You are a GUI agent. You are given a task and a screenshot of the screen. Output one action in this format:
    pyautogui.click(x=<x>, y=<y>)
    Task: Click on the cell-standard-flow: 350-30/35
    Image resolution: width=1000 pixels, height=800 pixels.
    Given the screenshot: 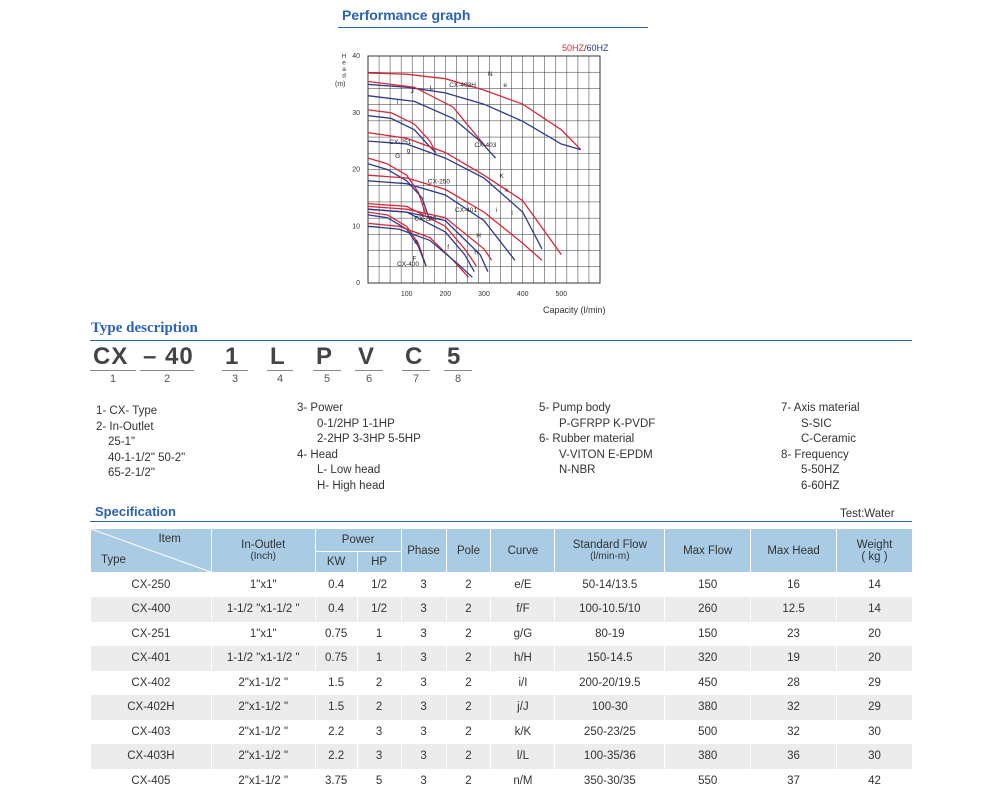 What is the action you would take?
    pyautogui.click(x=610, y=780)
    